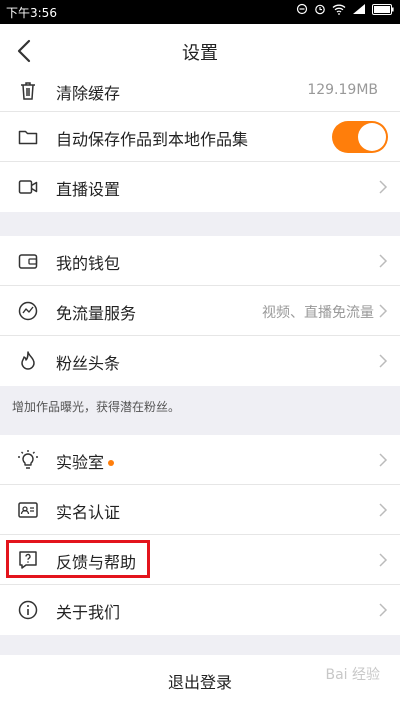  What do you see at coordinates (318, 313) in the screenshot?
I see `free-traffic-value: 视频、直播免流量` at bounding box center [318, 313].